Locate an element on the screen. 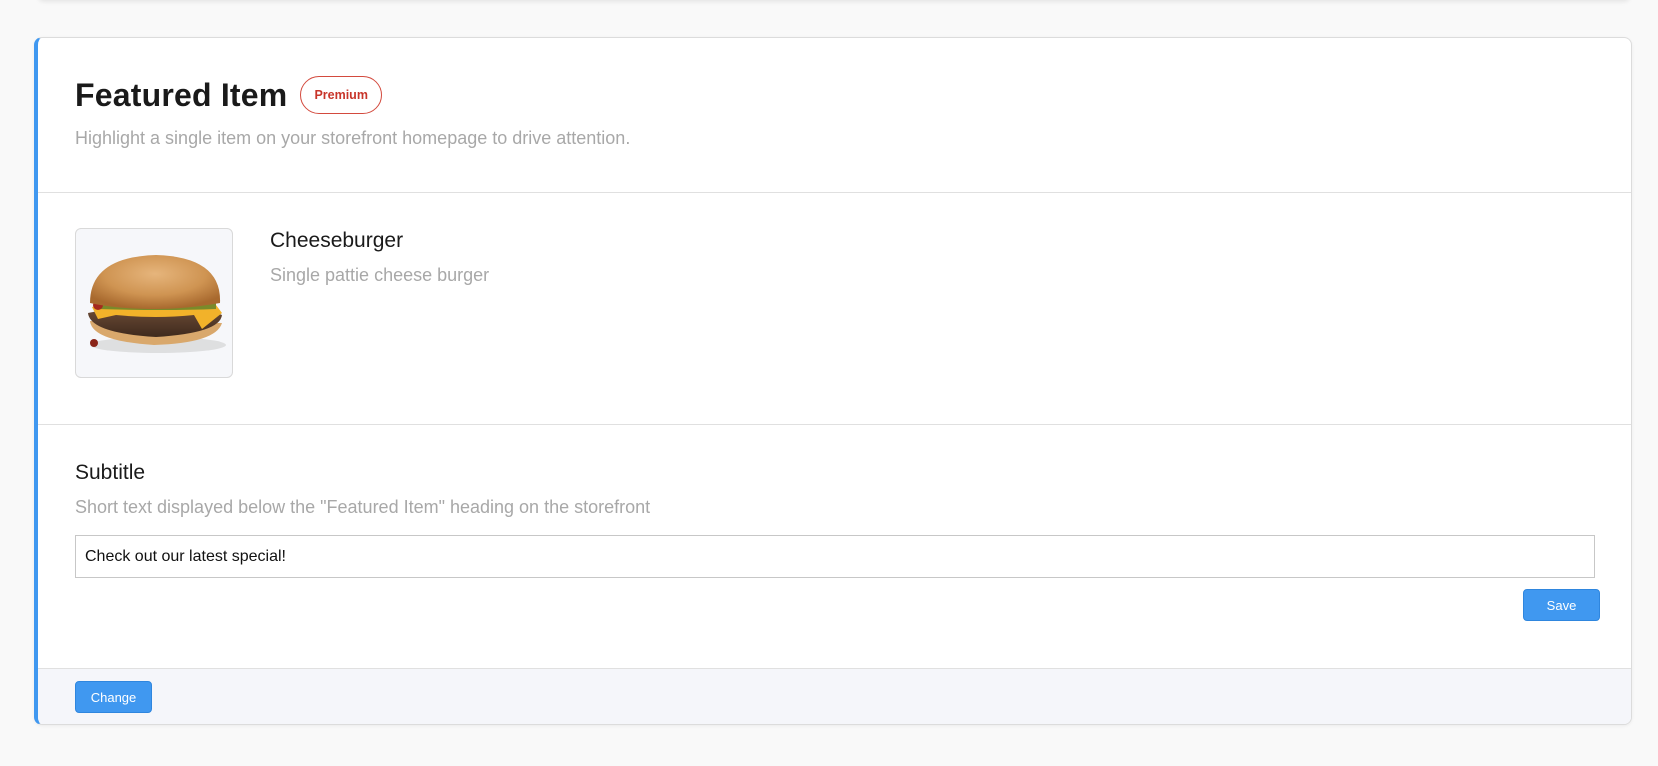 The height and width of the screenshot is (766, 1658). page-title: Featured Item is located at coordinates (181, 94).